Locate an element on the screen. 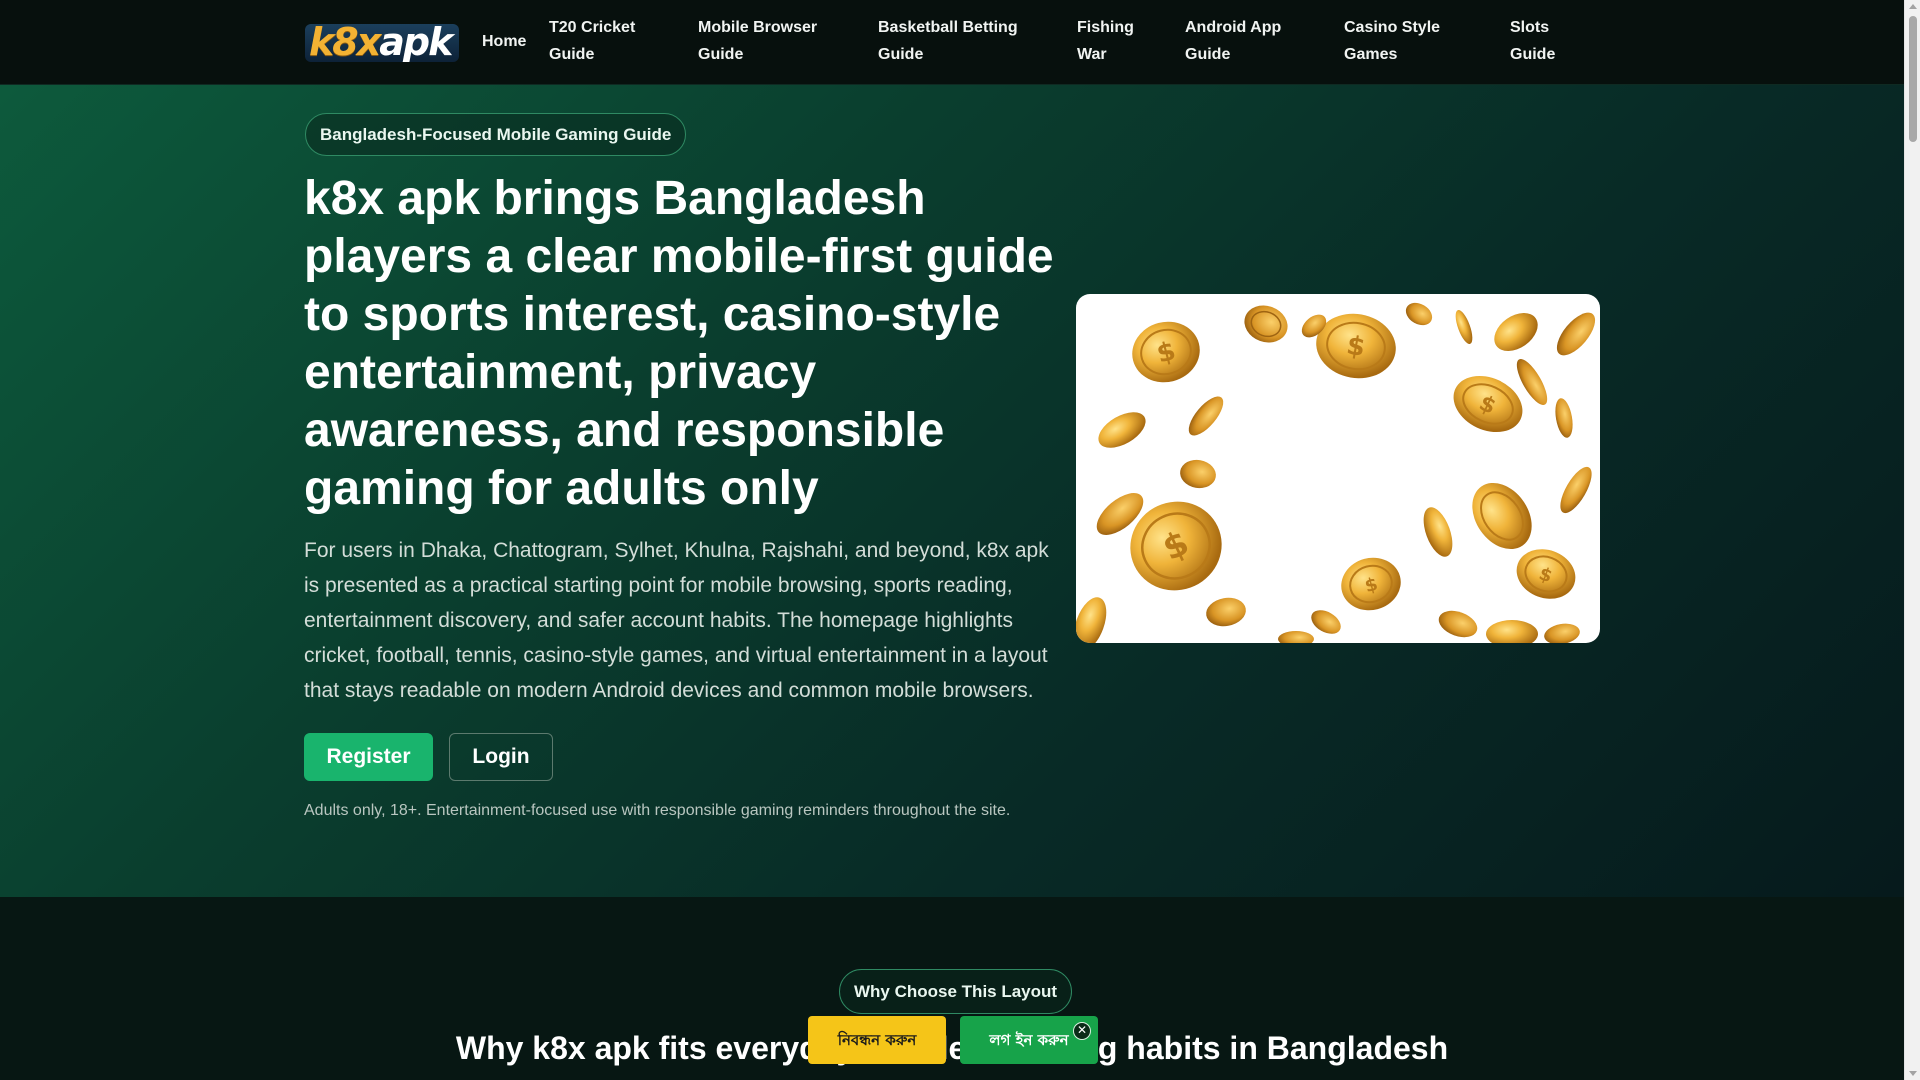  scroll-thumb is located at coordinates (1913, 79).